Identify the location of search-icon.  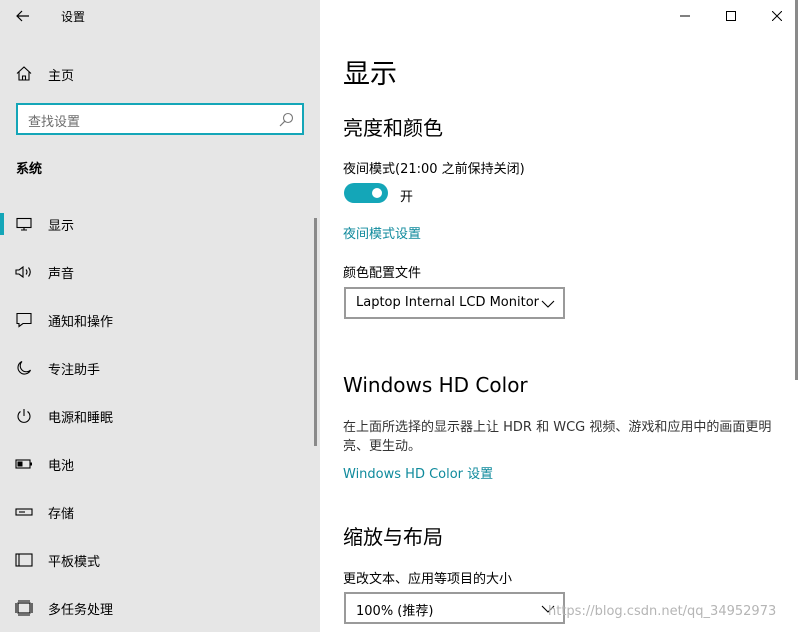
(286, 119).